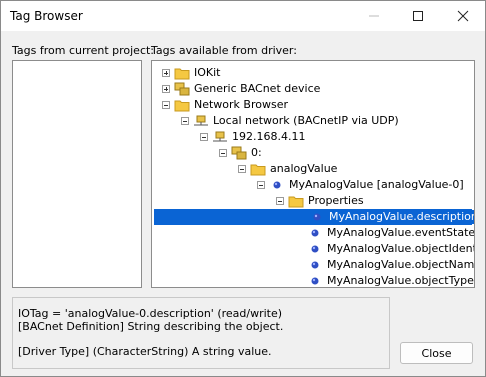  What do you see at coordinates (46, 16) in the screenshot?
I see `window-title: Tag Browser` at bounding box center [46, 16].